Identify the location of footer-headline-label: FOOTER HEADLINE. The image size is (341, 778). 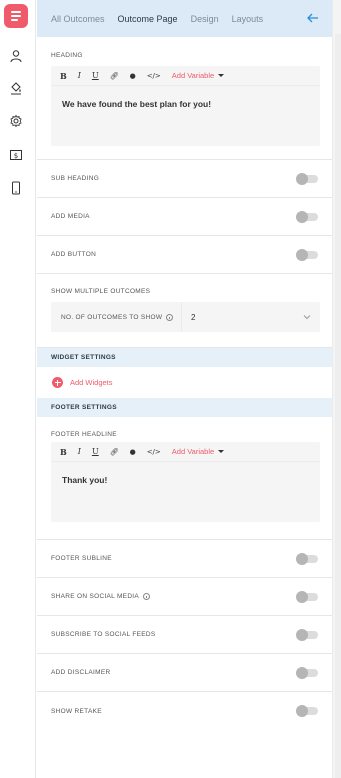
(84, 434).